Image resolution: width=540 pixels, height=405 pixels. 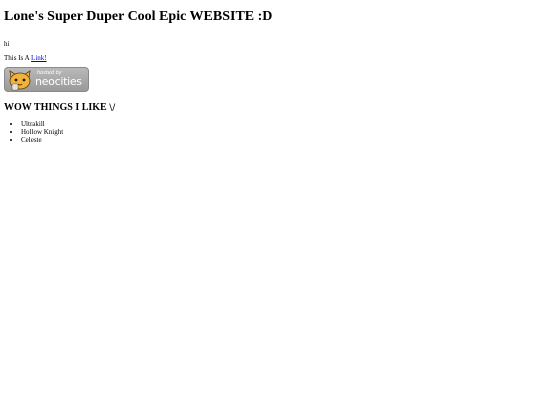 I want to click on likes-heading: WOW THINGS I LIKE \/, so click(x=270, y=108).